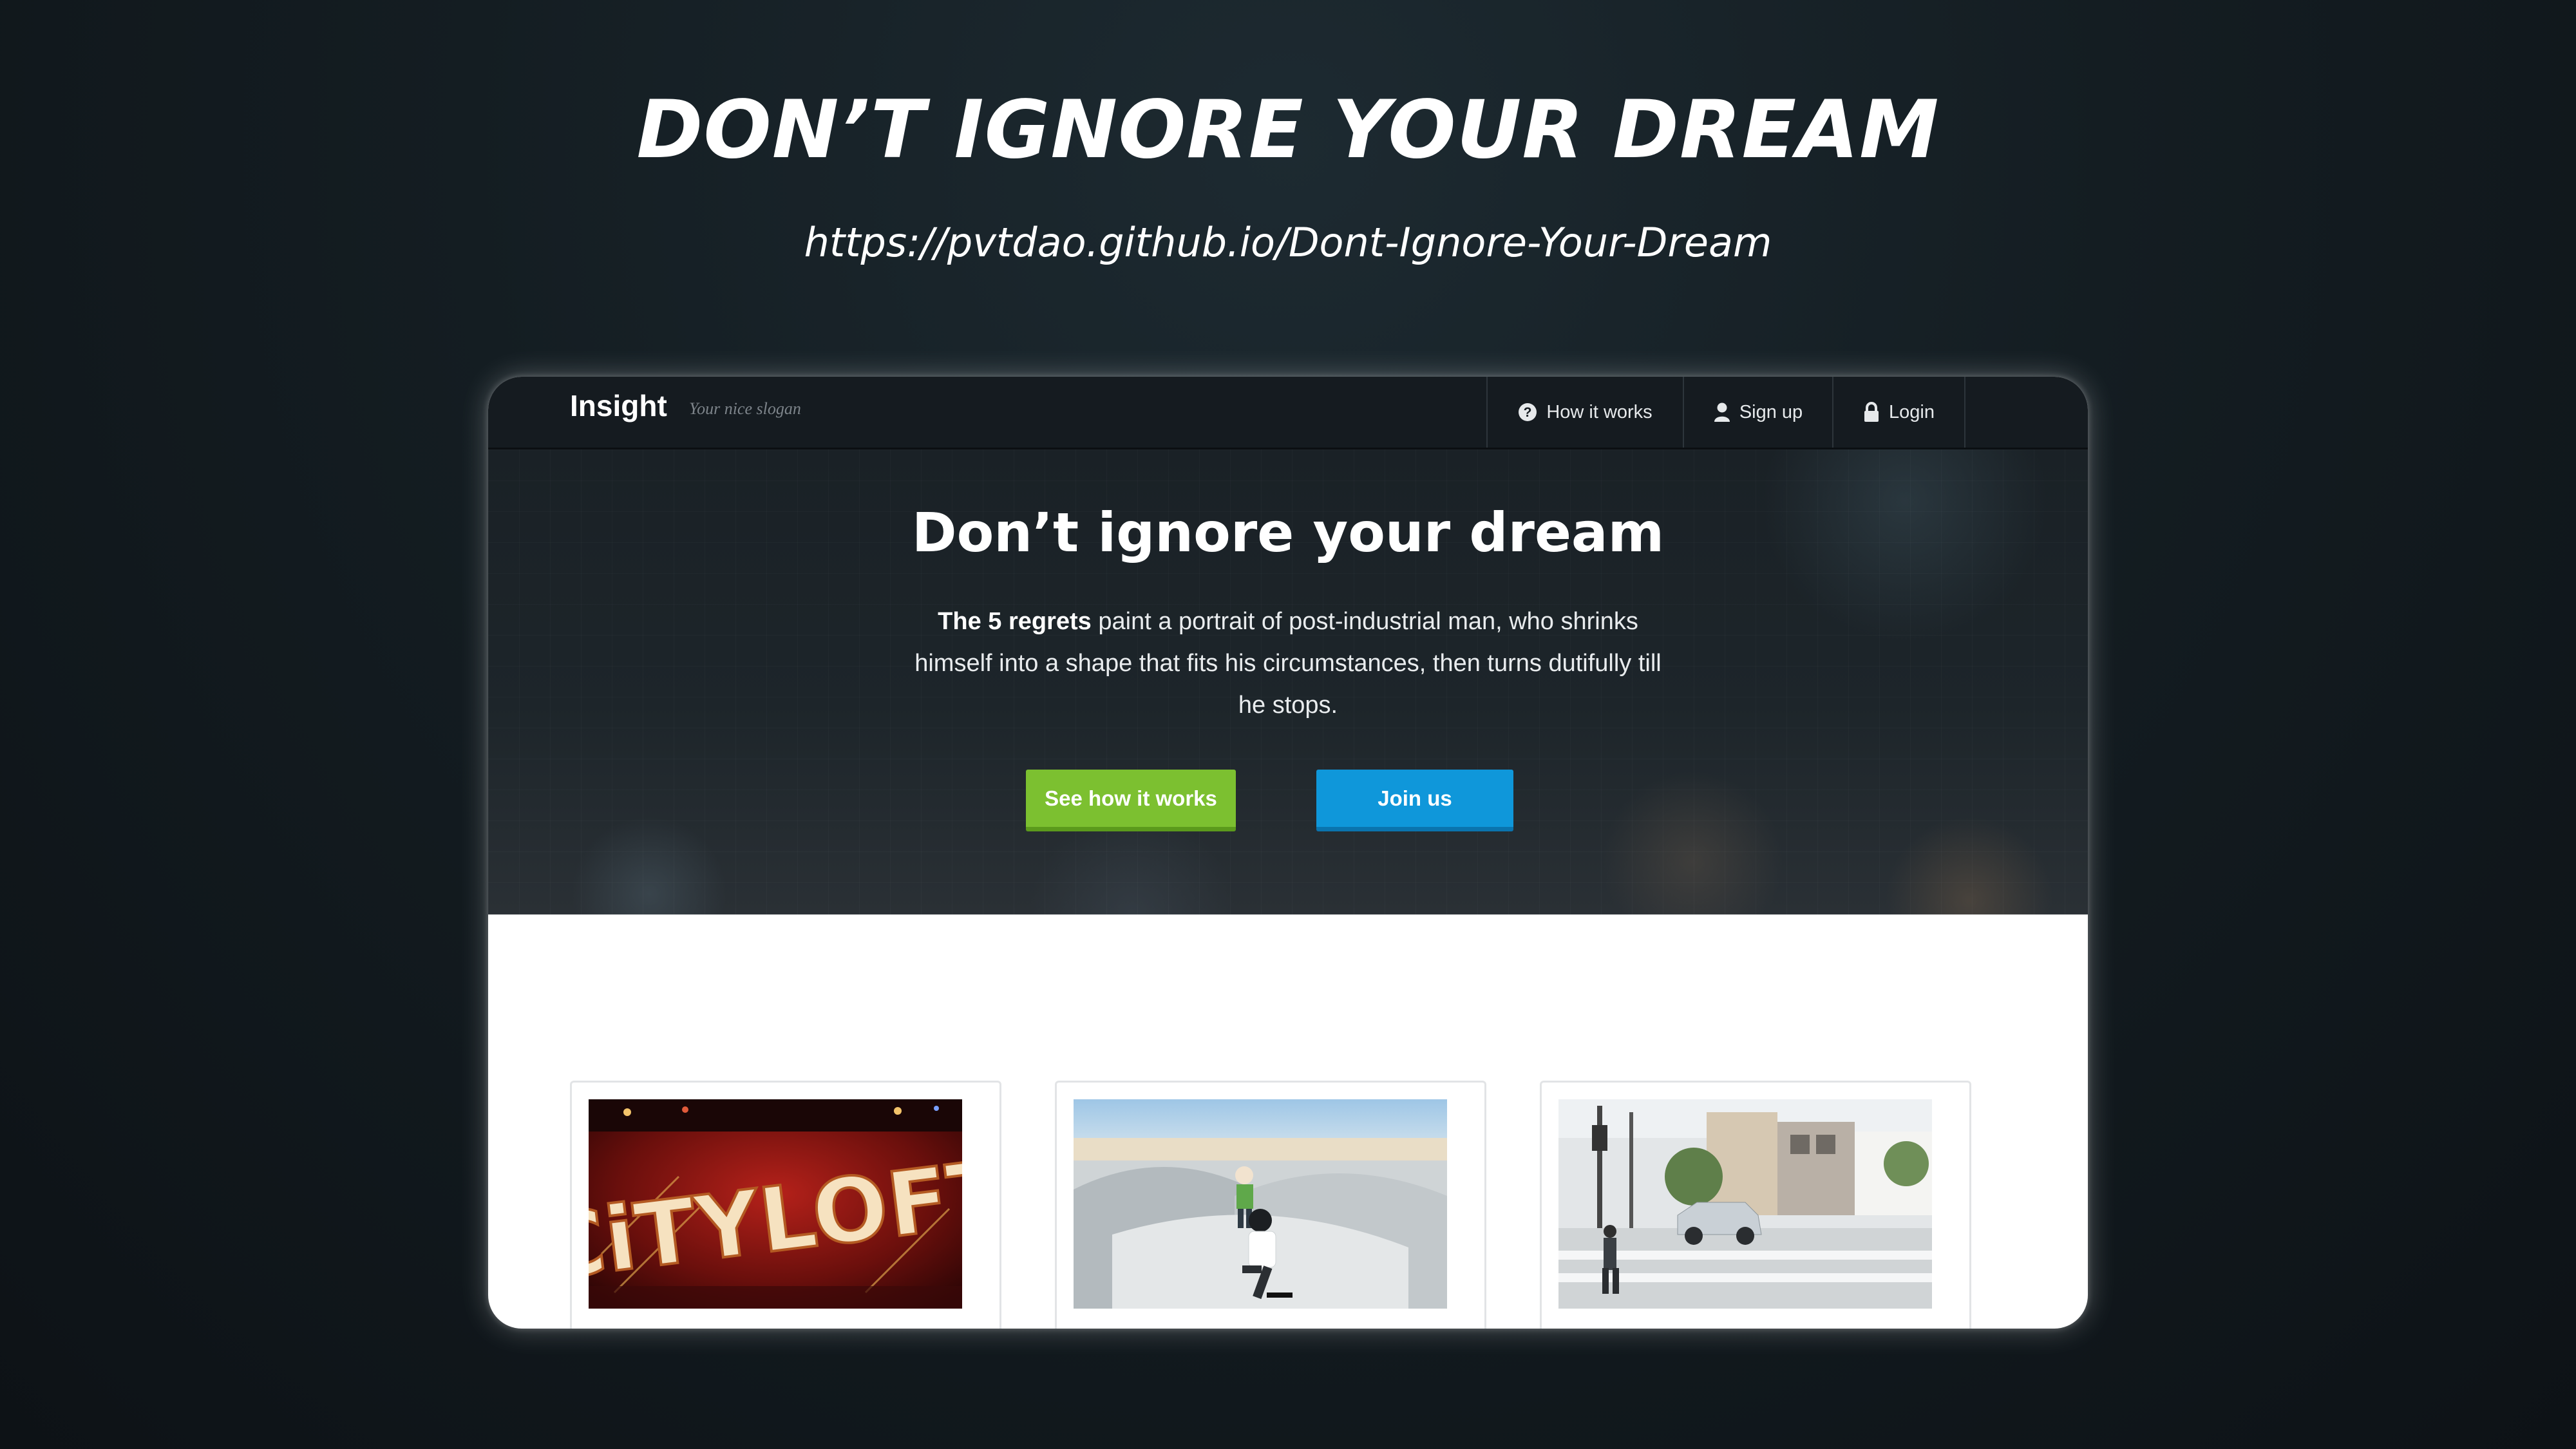  Describe the element at coordinates (1415, 801) in the screenshot. I see `join-us-button: Join us` at that location.